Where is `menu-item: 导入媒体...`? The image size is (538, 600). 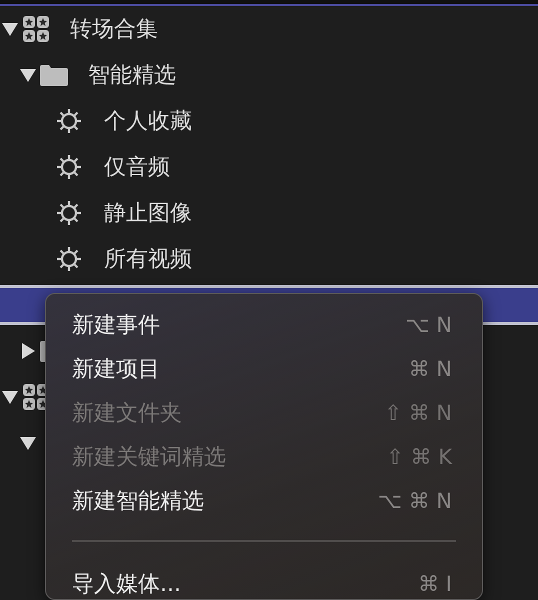
menu-item: 导入媒体... is located at coordinates (126, 584).